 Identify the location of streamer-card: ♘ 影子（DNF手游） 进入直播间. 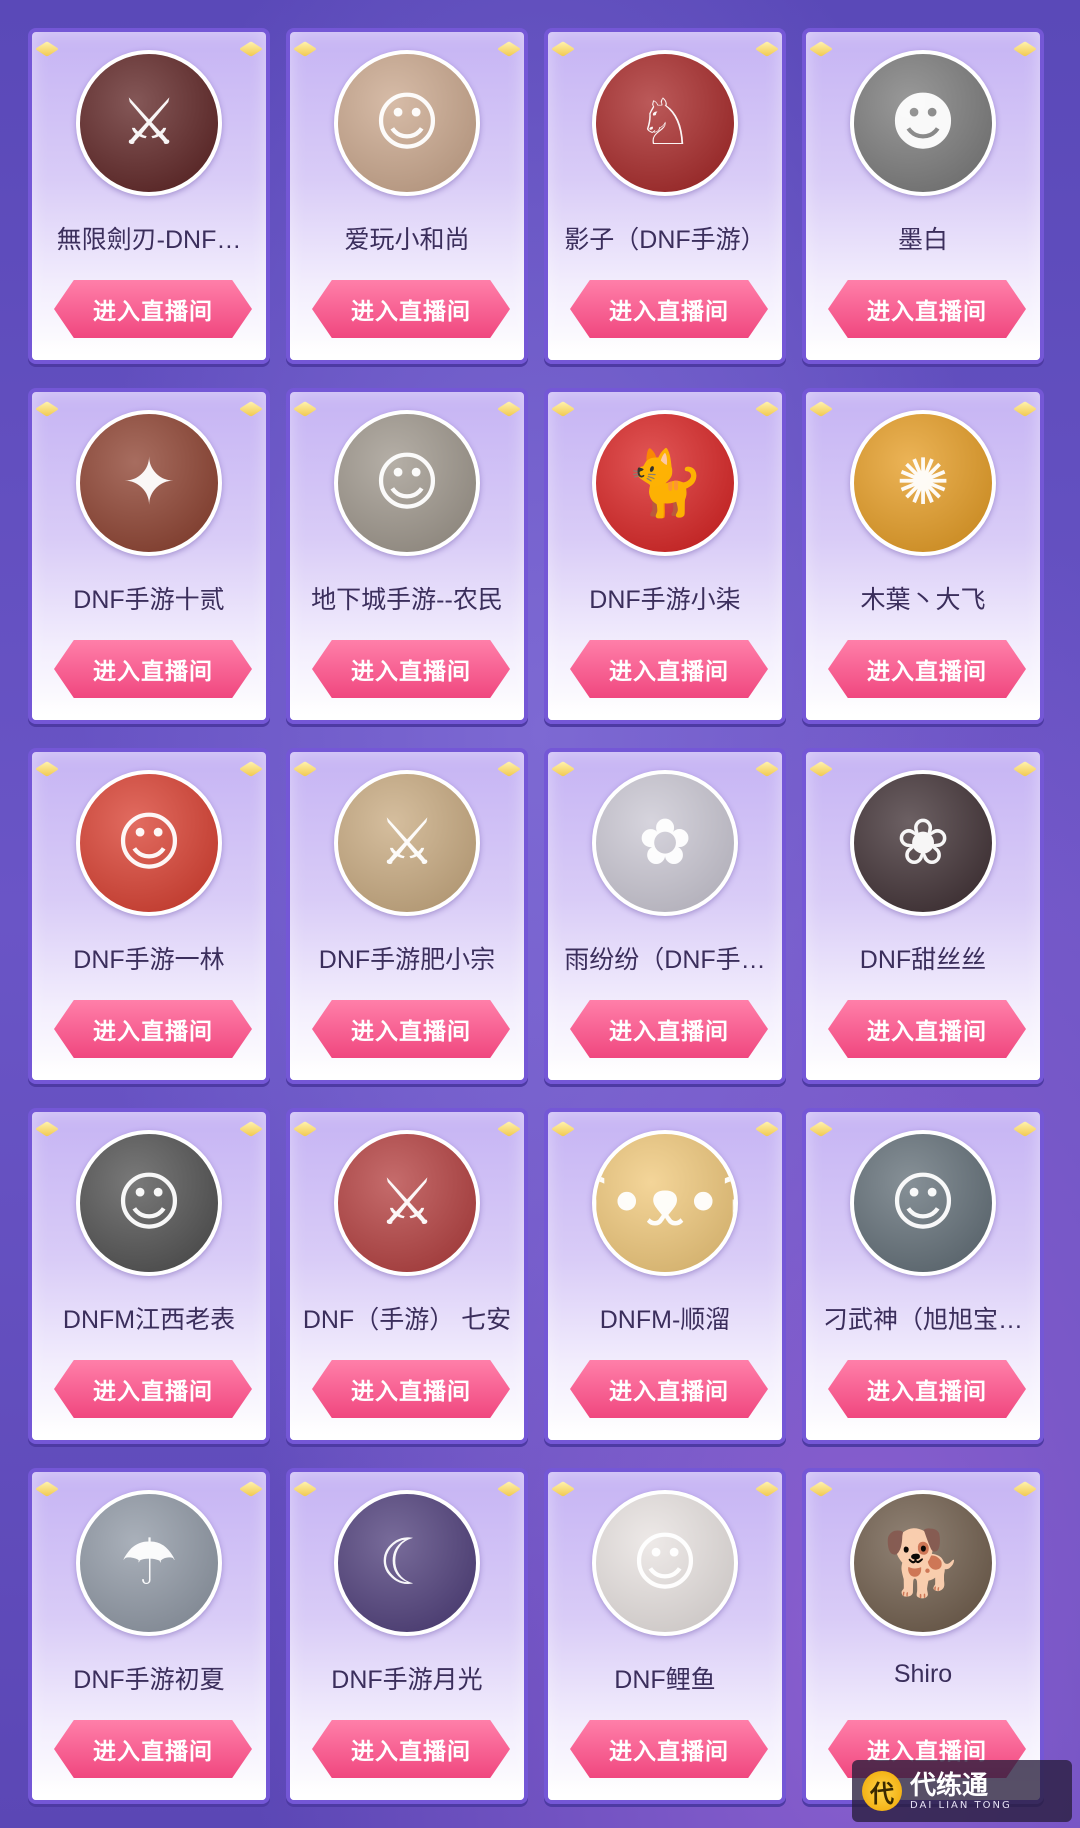
(665, 196).